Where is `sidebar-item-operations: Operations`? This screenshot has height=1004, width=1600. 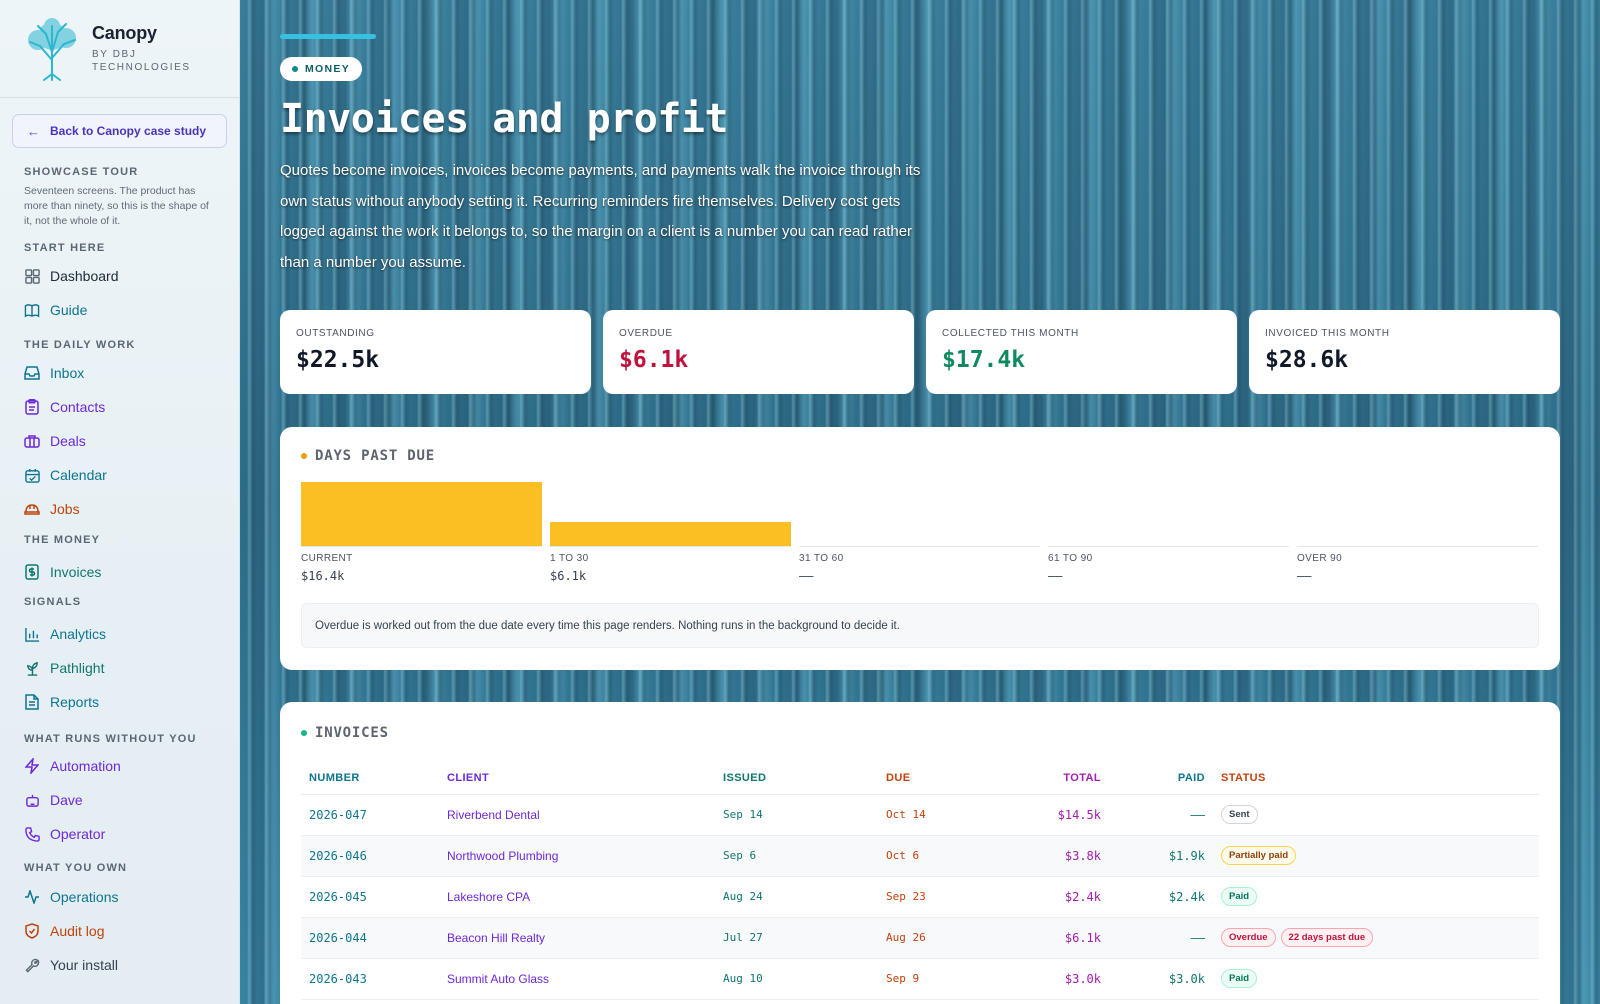
sidebar-item-operations: Operations is located at coordinates (71, 897).